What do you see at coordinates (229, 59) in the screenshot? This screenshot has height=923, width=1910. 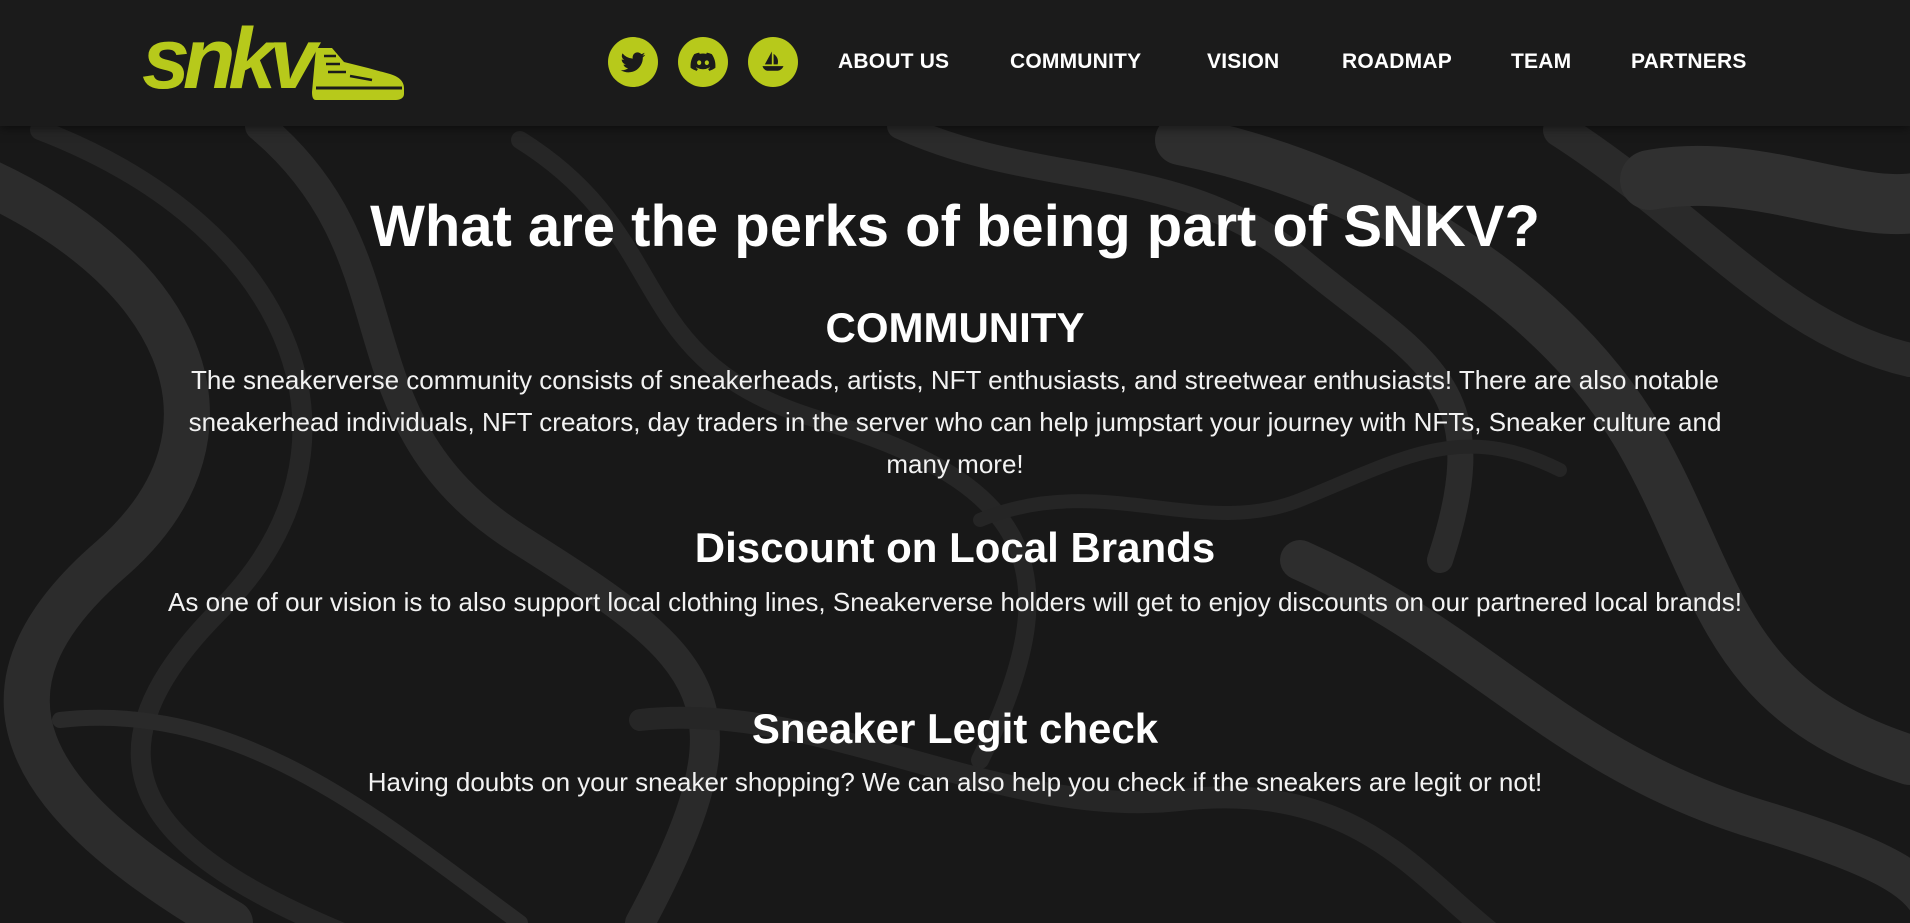 I see `logo-wordmark: snkv` at bounding box center [229, 59].